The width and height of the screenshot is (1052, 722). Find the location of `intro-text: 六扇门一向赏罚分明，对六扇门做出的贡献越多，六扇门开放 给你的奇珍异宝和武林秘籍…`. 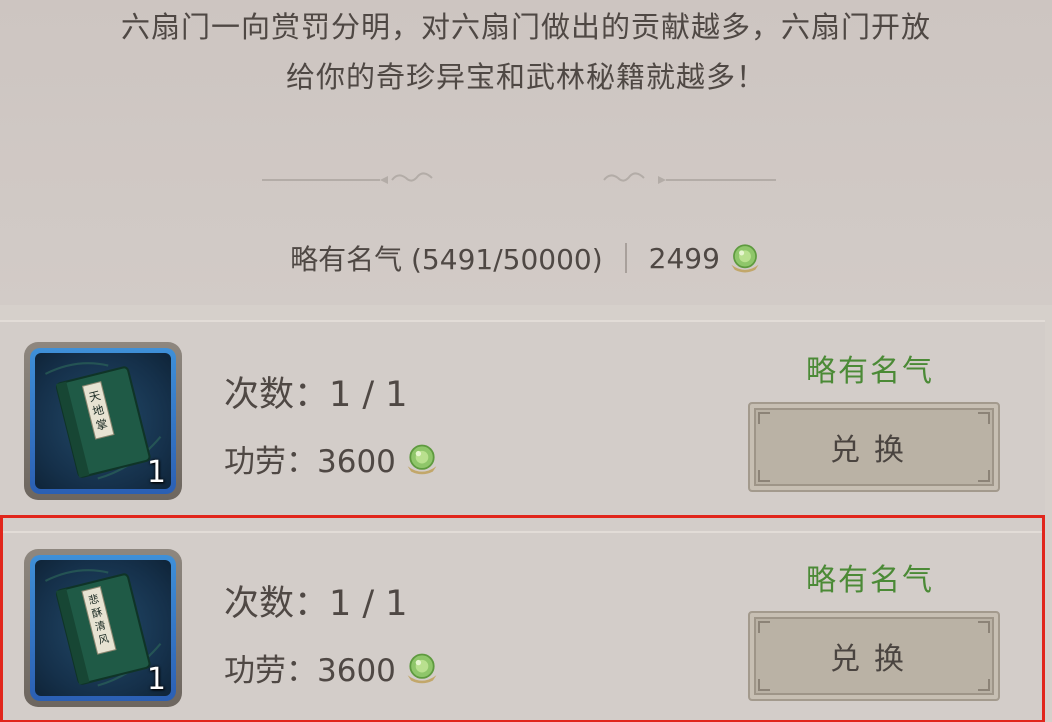

intro-text: 六扇门一向赏罚分明，对六扇门做出的贡献越多，六扇门开放 给你的奇珍异宝和武林秘籍… is located at coordinates (526, 52).